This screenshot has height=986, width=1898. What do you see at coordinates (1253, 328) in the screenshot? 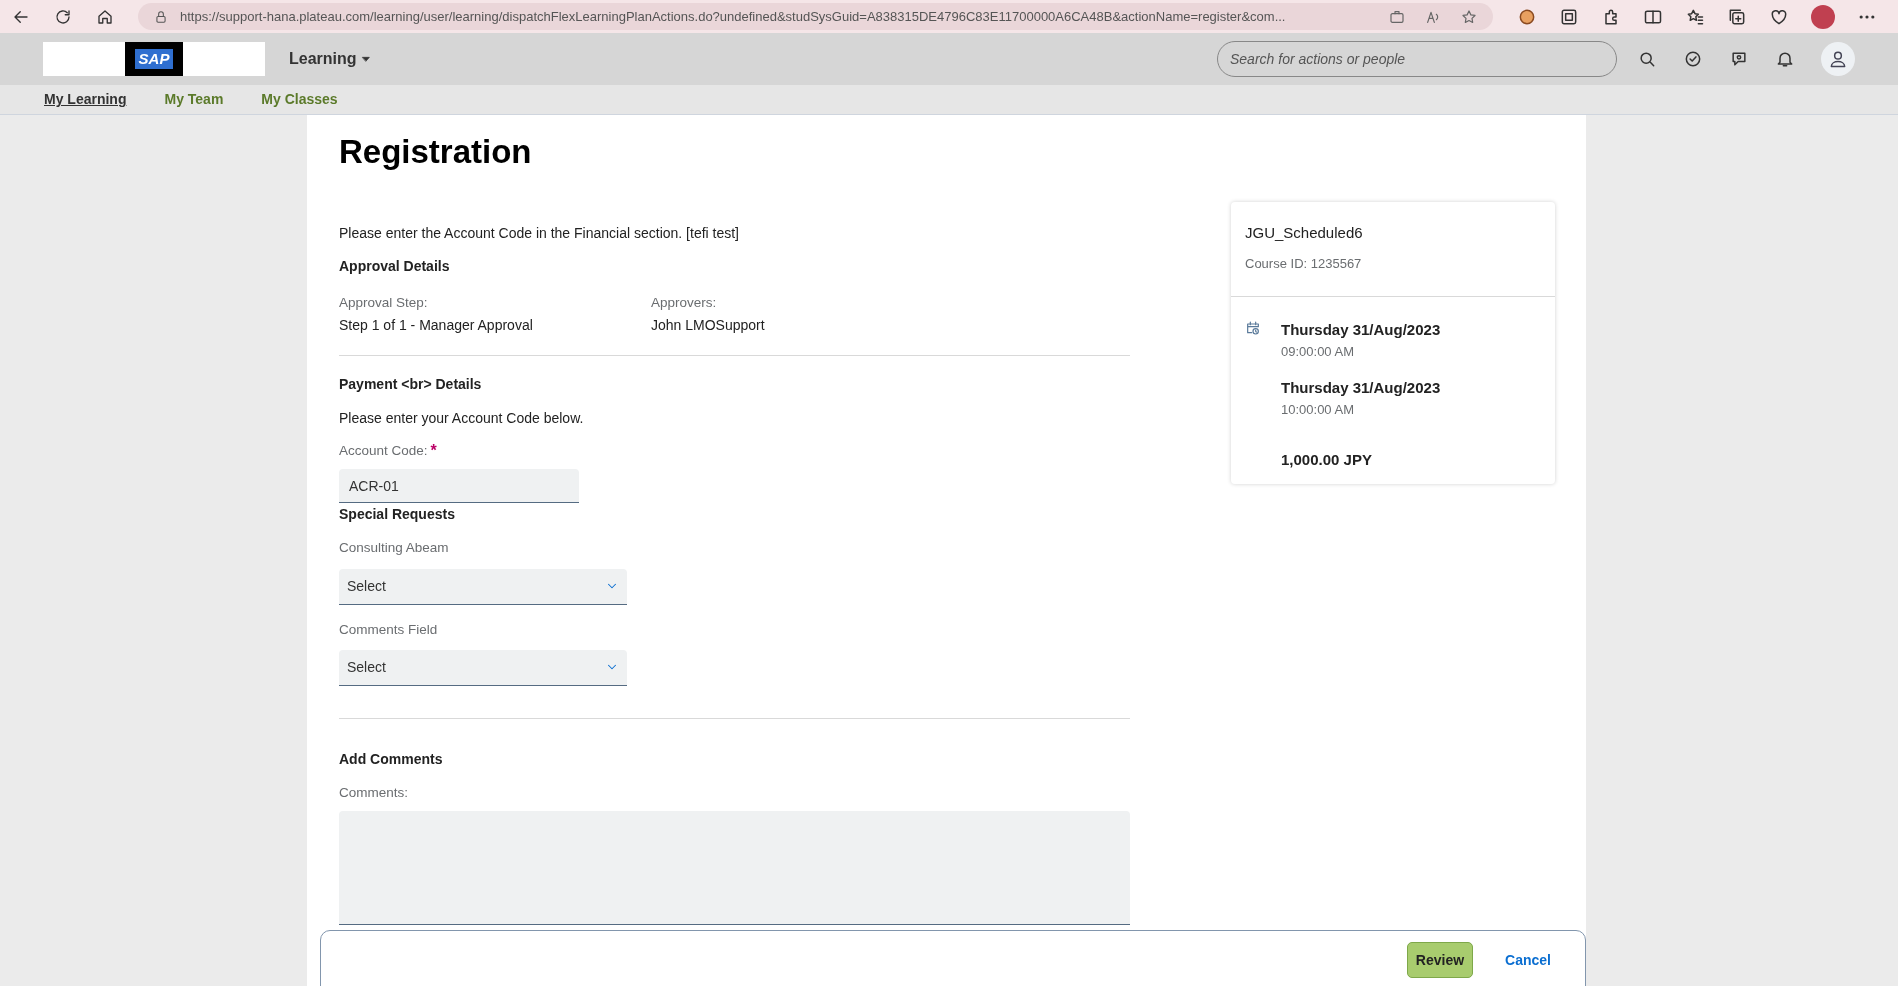
I see `calendar-clock-icon` at bounding box center [1253, 328].